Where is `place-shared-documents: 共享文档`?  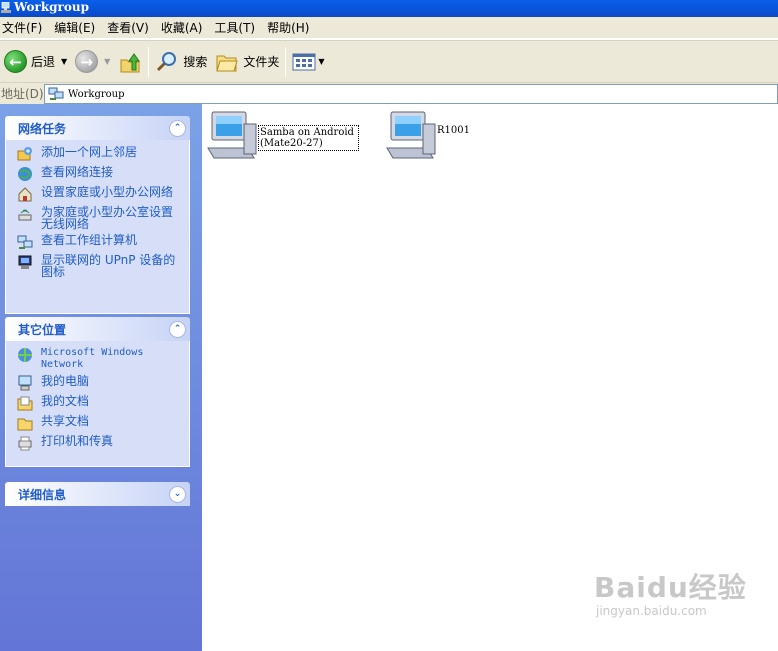 place-shared-documents: 共享文档 is located at coordinates (100, 423).